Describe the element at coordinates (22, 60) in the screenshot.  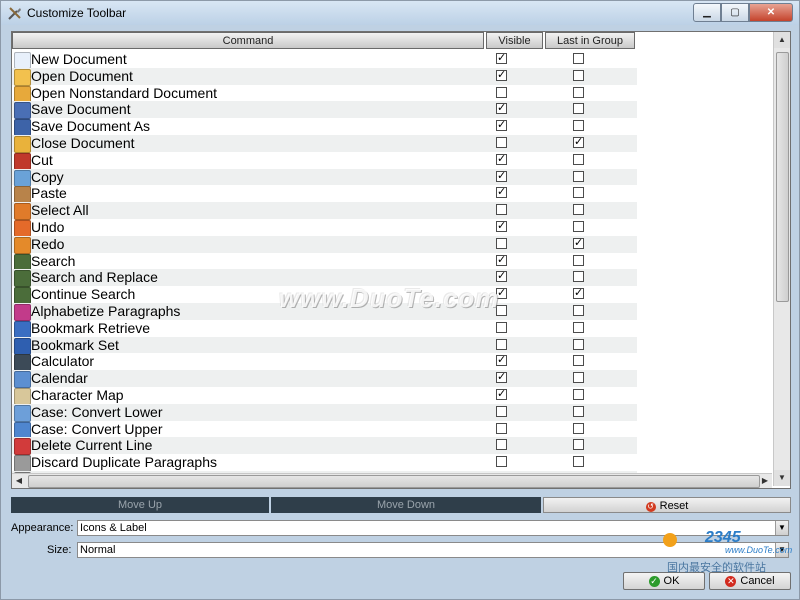
I see `new-document-icon` at that location.